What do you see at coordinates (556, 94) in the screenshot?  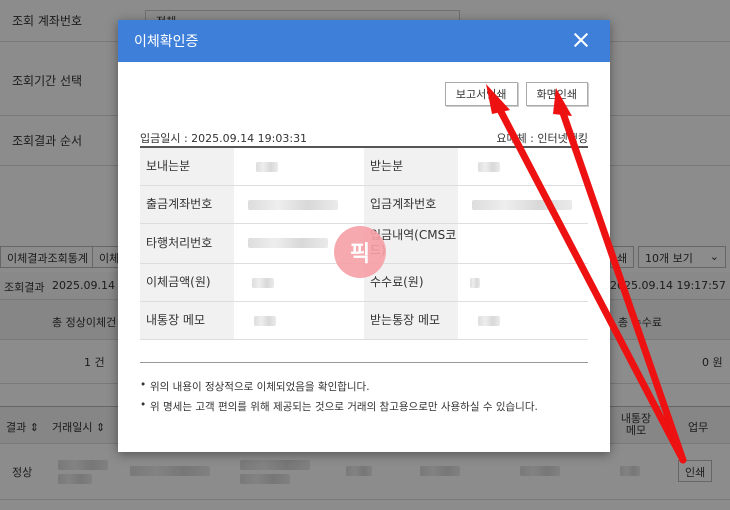 I see `screen-print-button: 화면인쇄` at bounding box center [556, 94].